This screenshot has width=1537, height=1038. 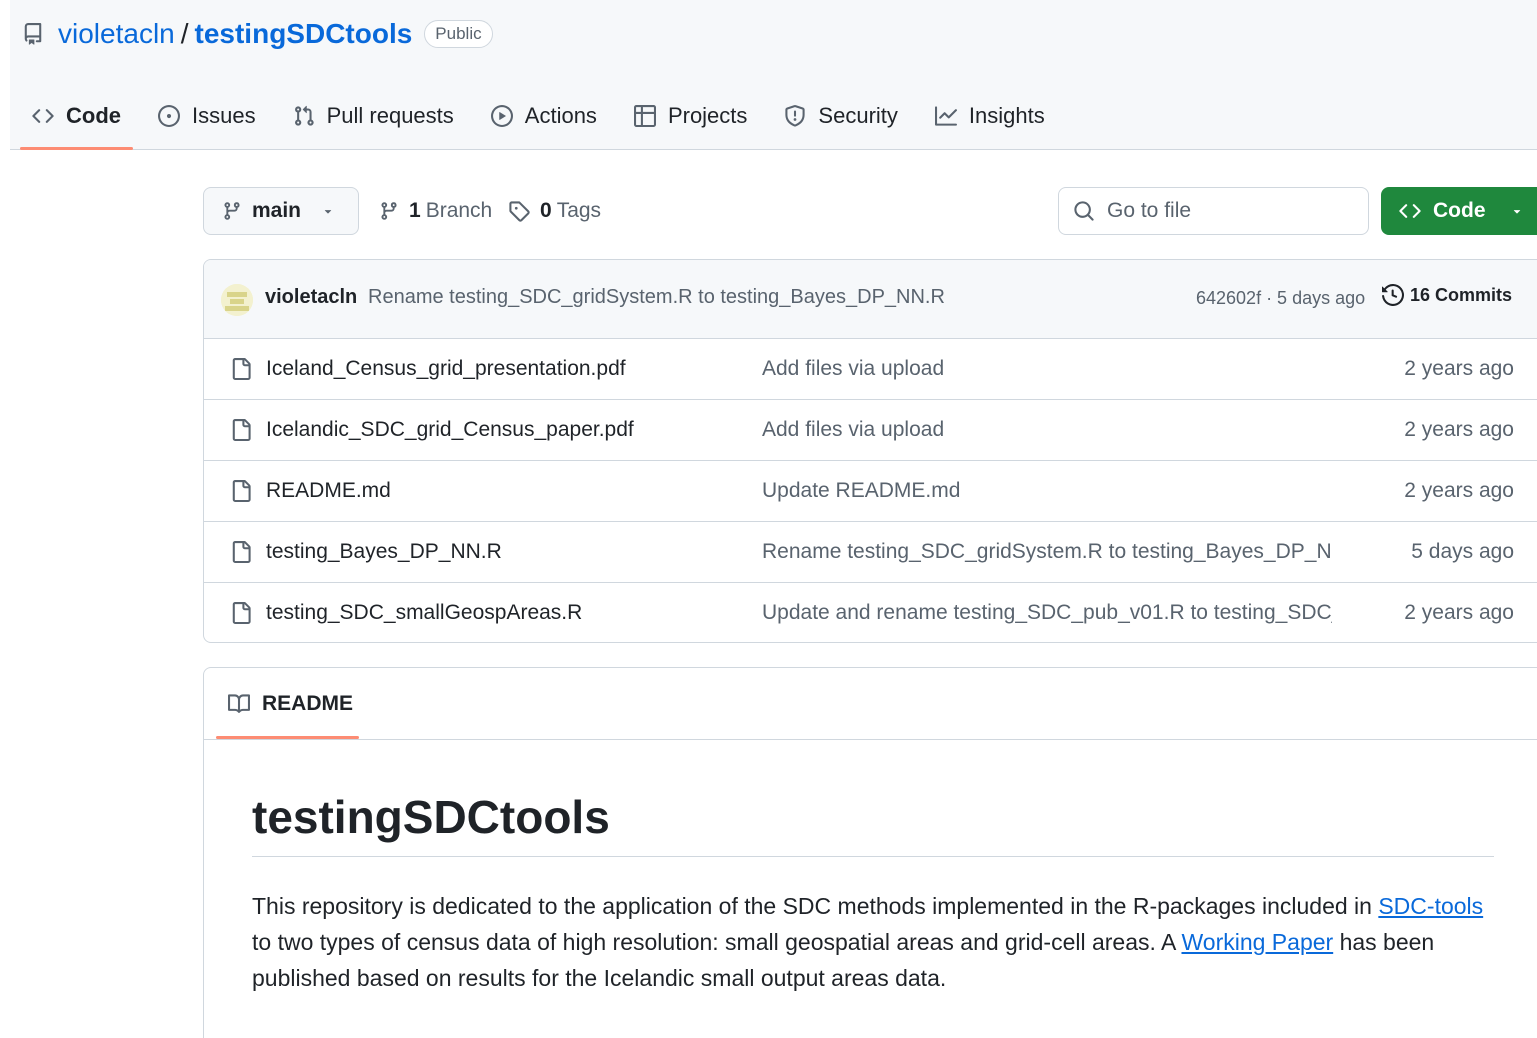 I want to click on shield-icon, so click(x=795, y=116).